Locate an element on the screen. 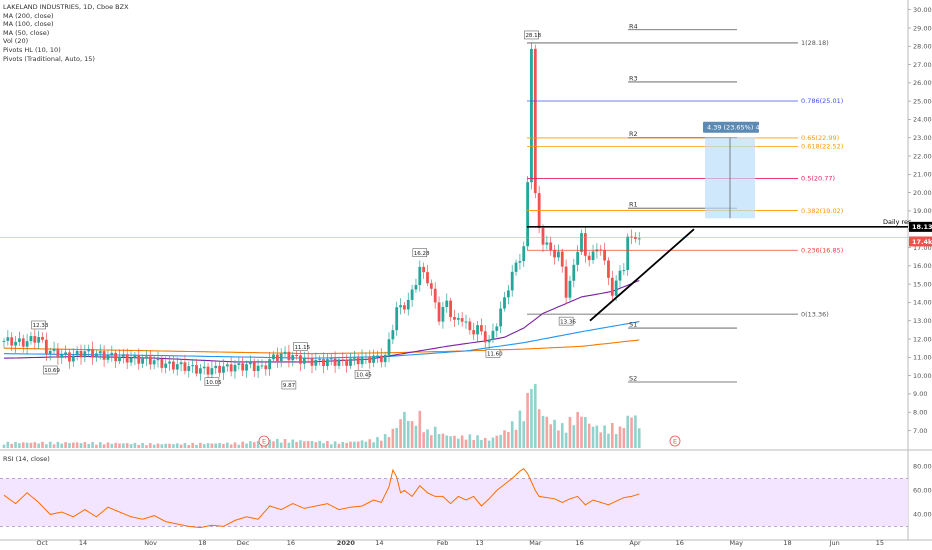  legend-ma100: MA (100, close) is located at coordinates (28, 24).